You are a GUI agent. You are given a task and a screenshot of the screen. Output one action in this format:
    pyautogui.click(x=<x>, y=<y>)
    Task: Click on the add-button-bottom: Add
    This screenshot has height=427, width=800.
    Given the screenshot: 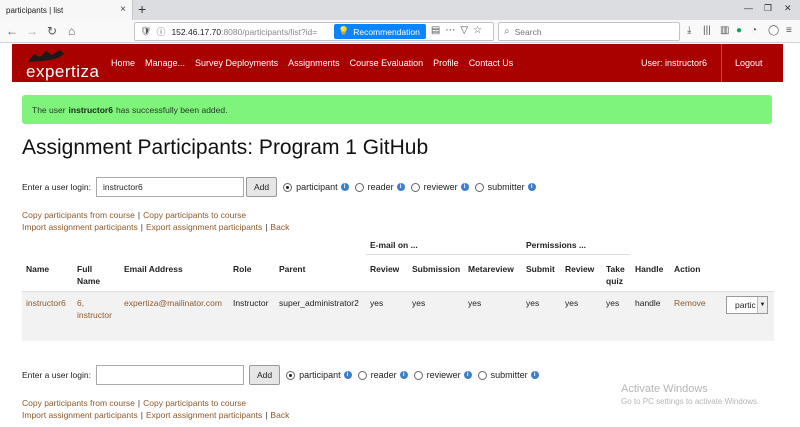 What is the action you would take?
    pyautogui.click(x=264, y=375)
    